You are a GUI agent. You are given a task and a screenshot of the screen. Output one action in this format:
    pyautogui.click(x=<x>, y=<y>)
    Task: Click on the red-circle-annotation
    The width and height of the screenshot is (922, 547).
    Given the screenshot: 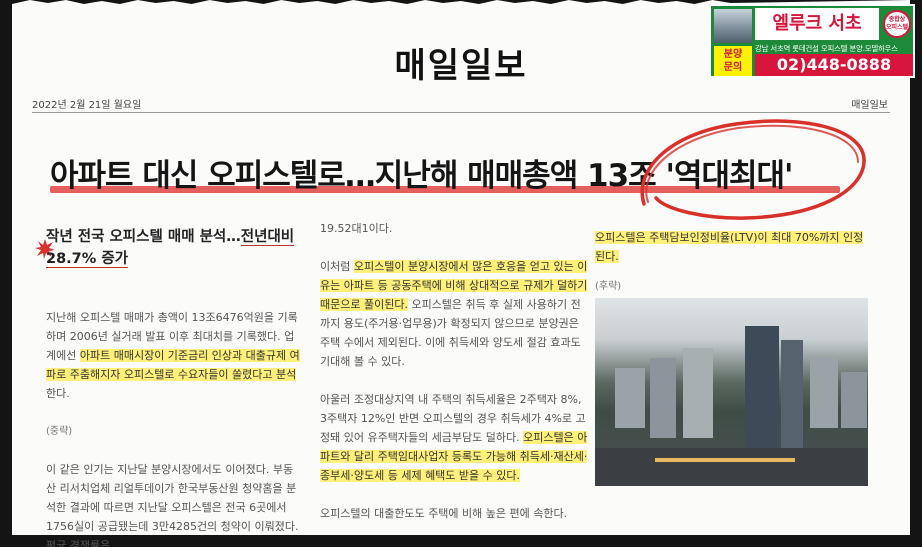 What is the action you would take?
    pyautogui.click(x=753, y=169)
    